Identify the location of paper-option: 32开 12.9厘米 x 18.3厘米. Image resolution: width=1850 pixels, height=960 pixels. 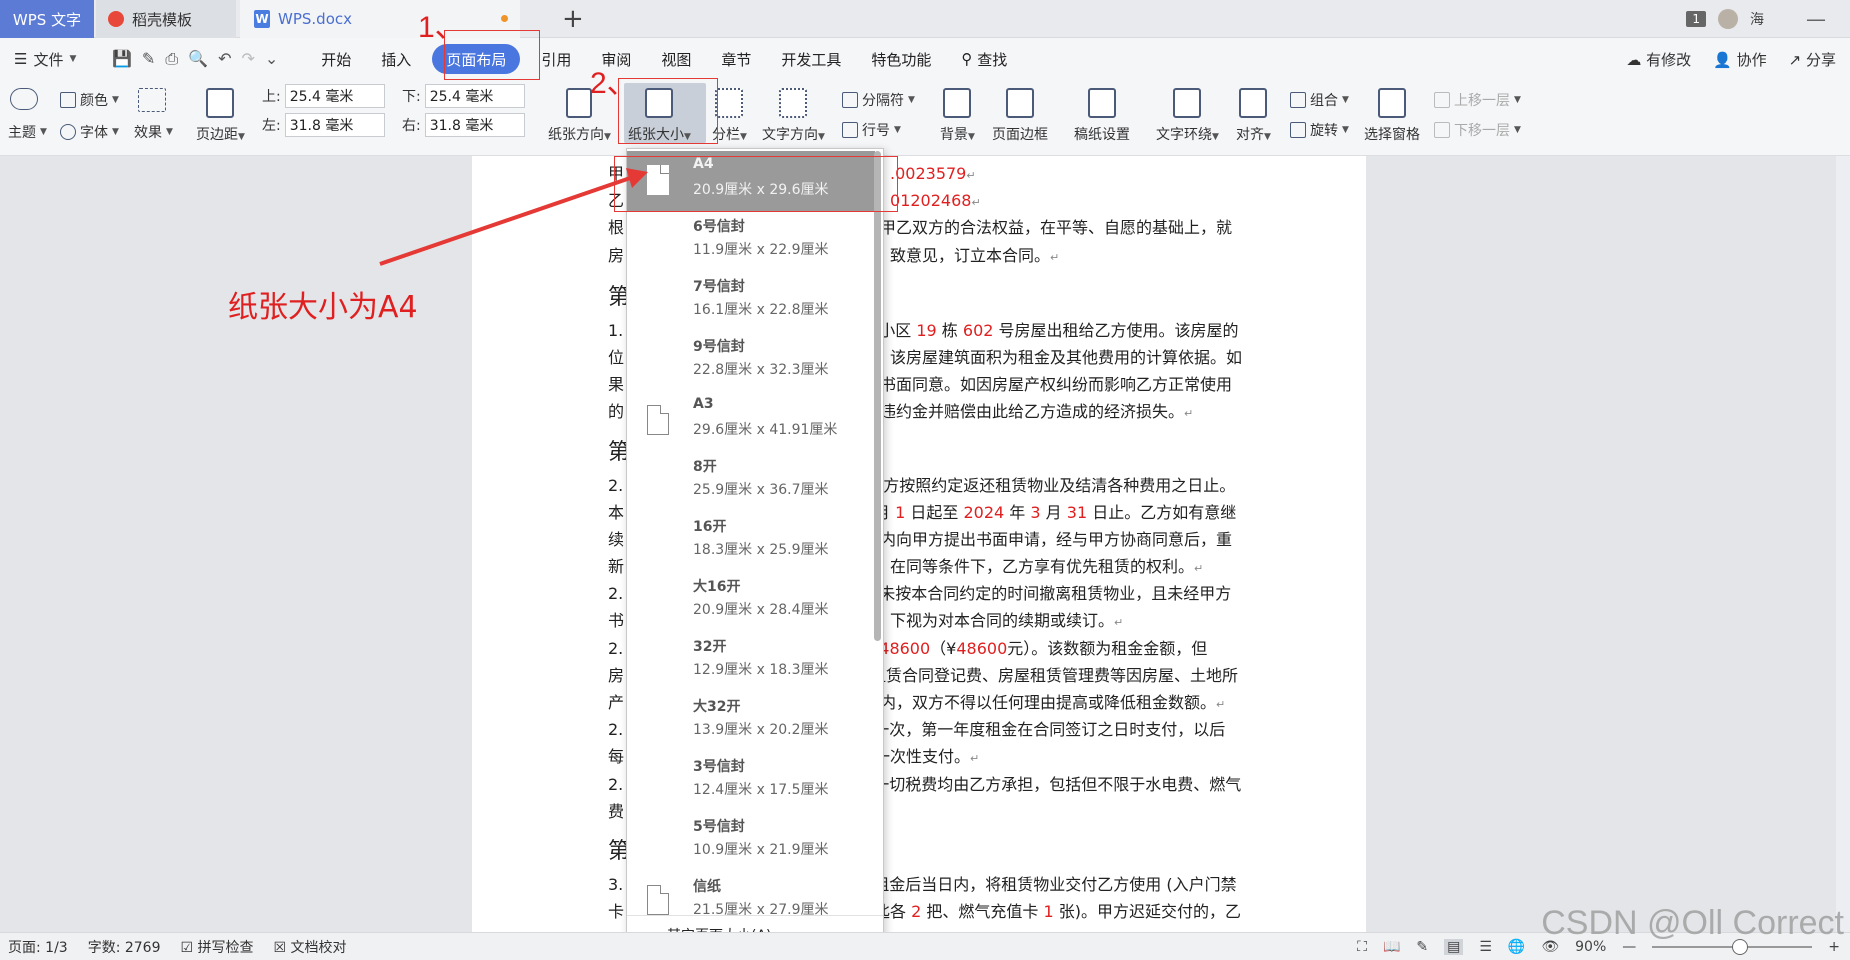
(751, 661).